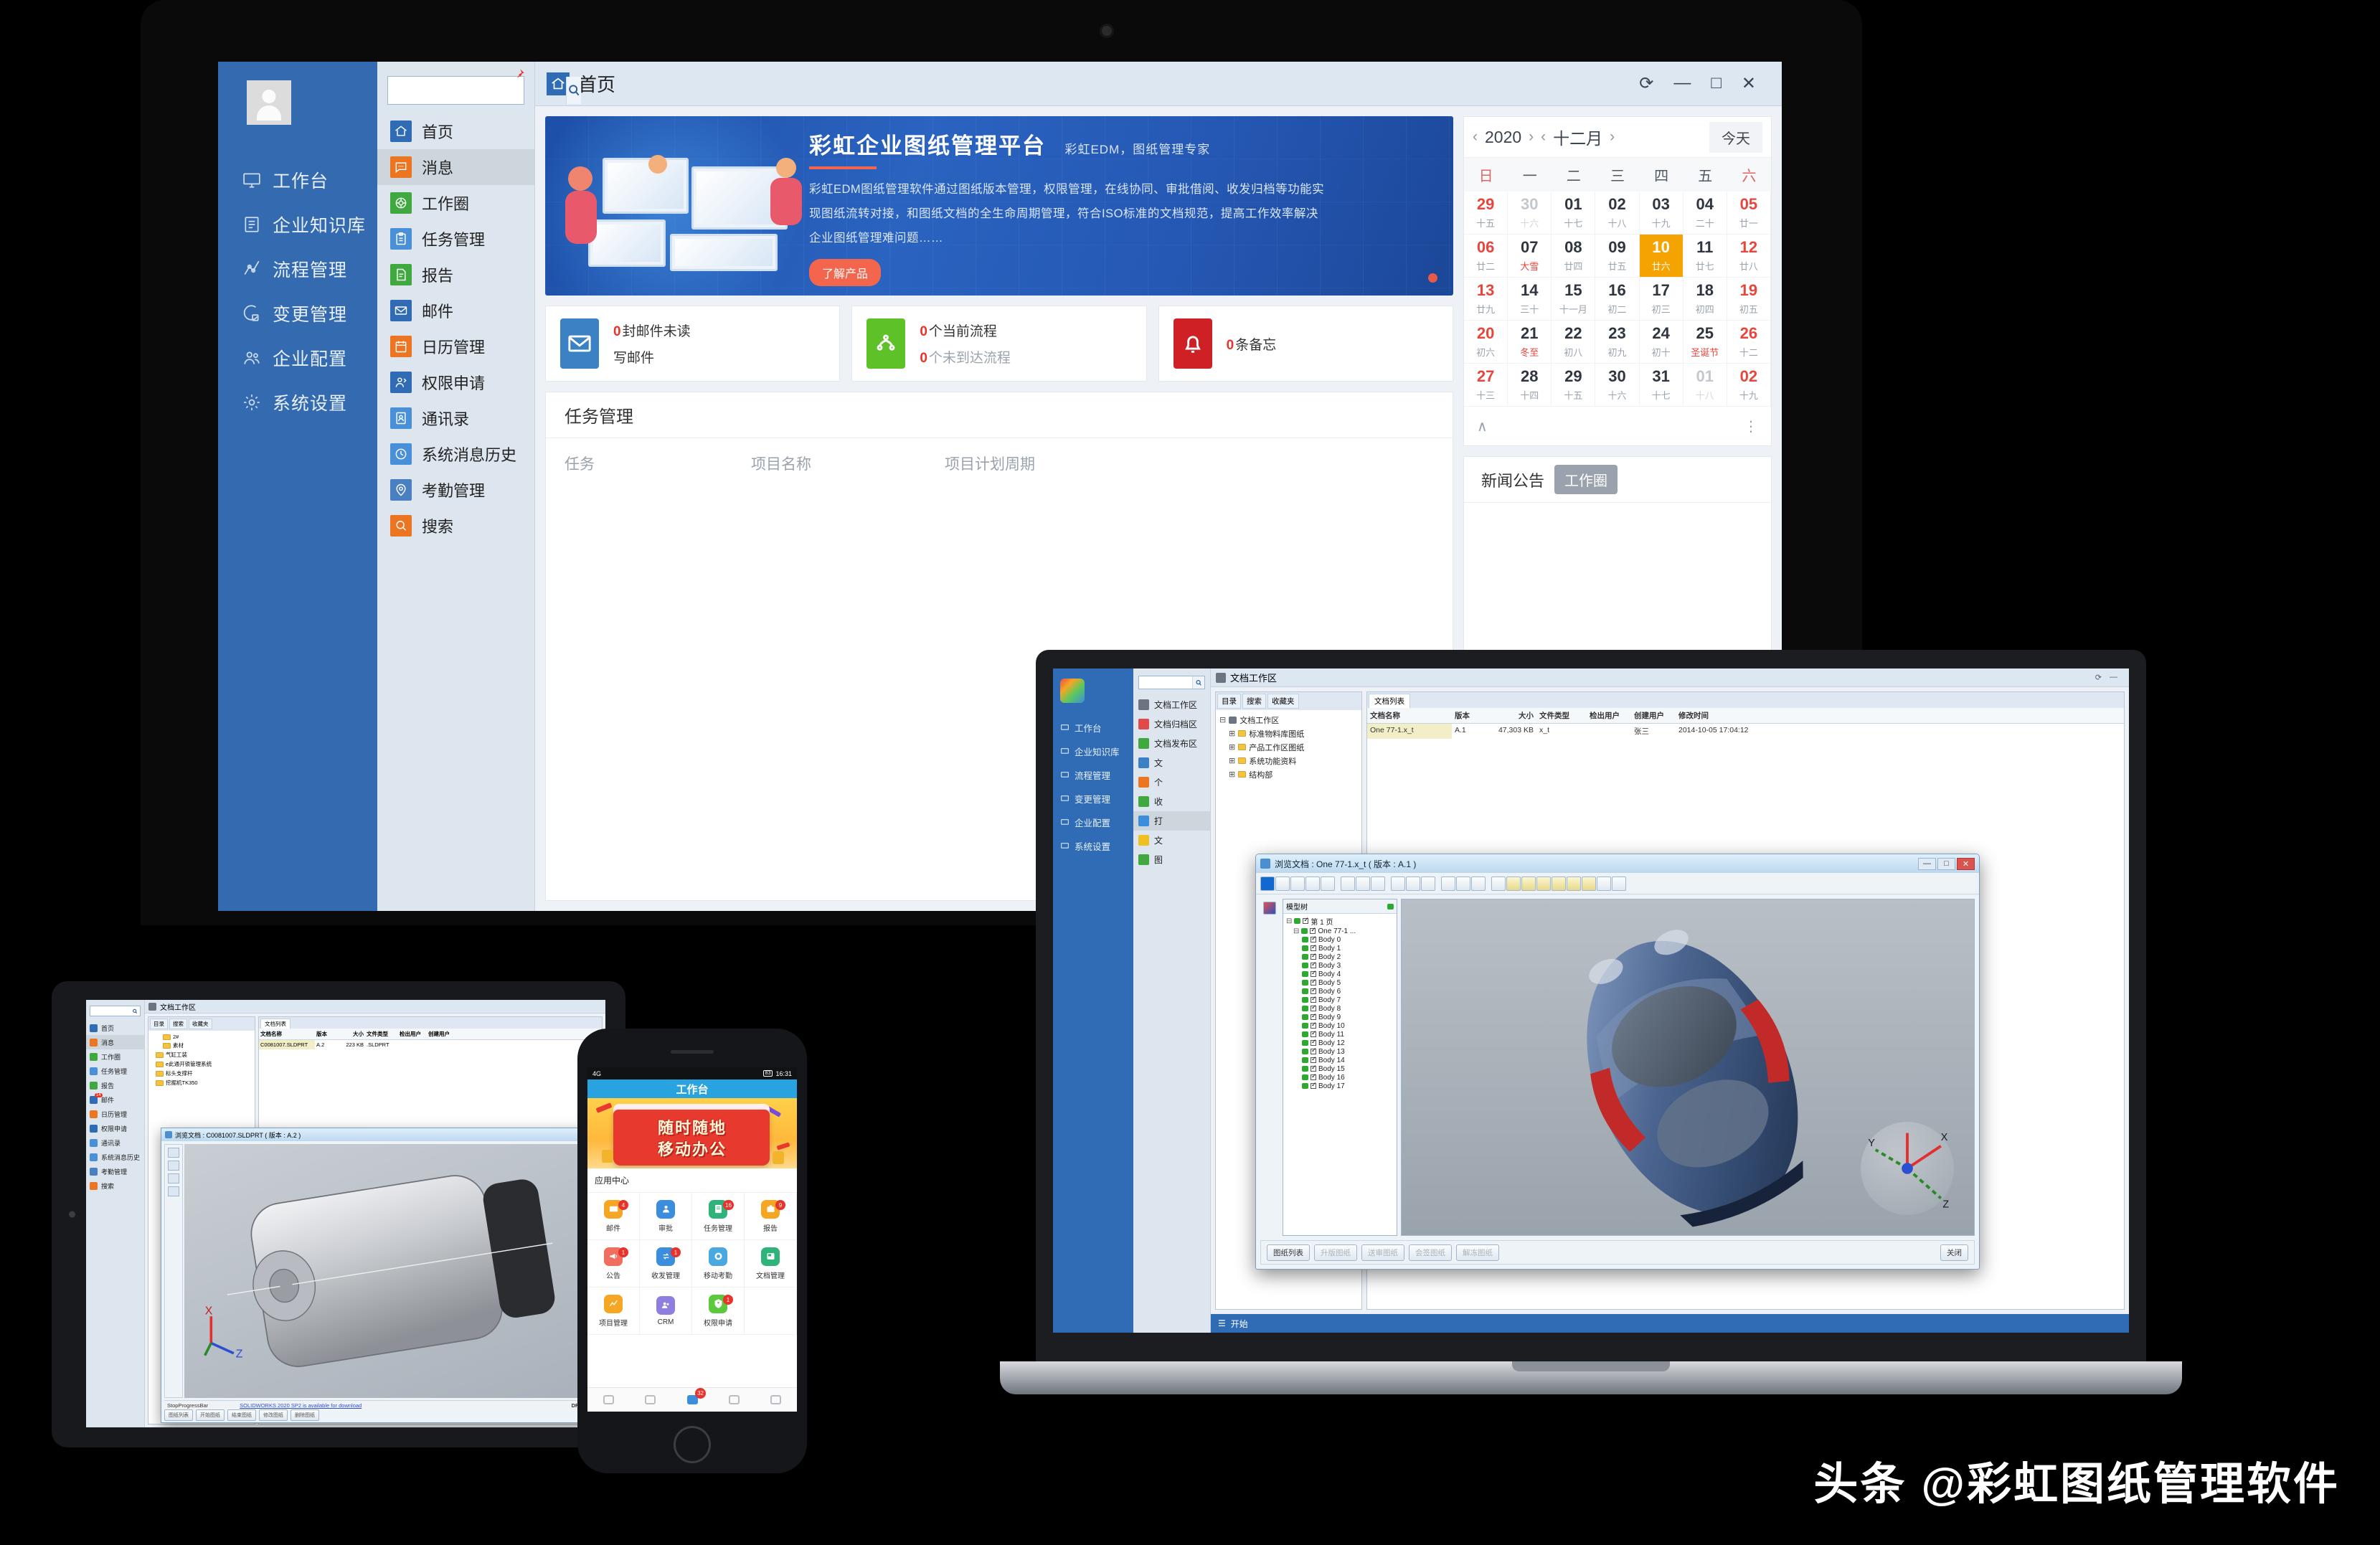 This screenshot has width=2380, height=1545. Describe the element at coordinates (1574, 343) in the screenshot. I see `calendar-day: 22 初八` at that location.